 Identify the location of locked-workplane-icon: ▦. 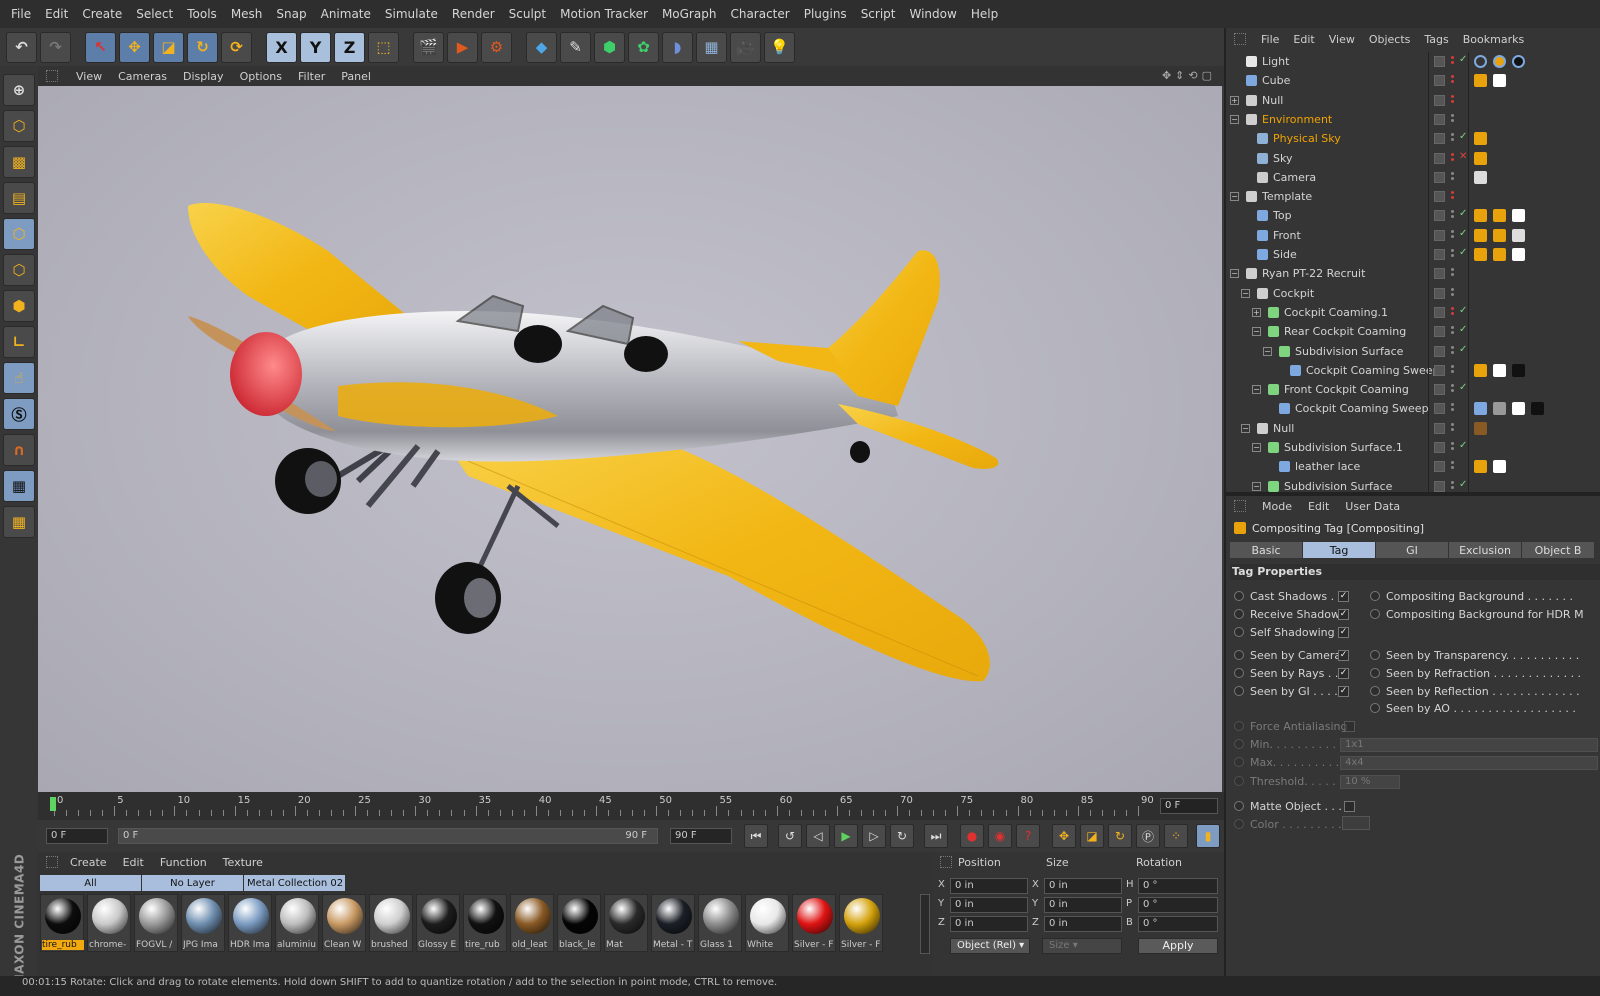
(19, 486).